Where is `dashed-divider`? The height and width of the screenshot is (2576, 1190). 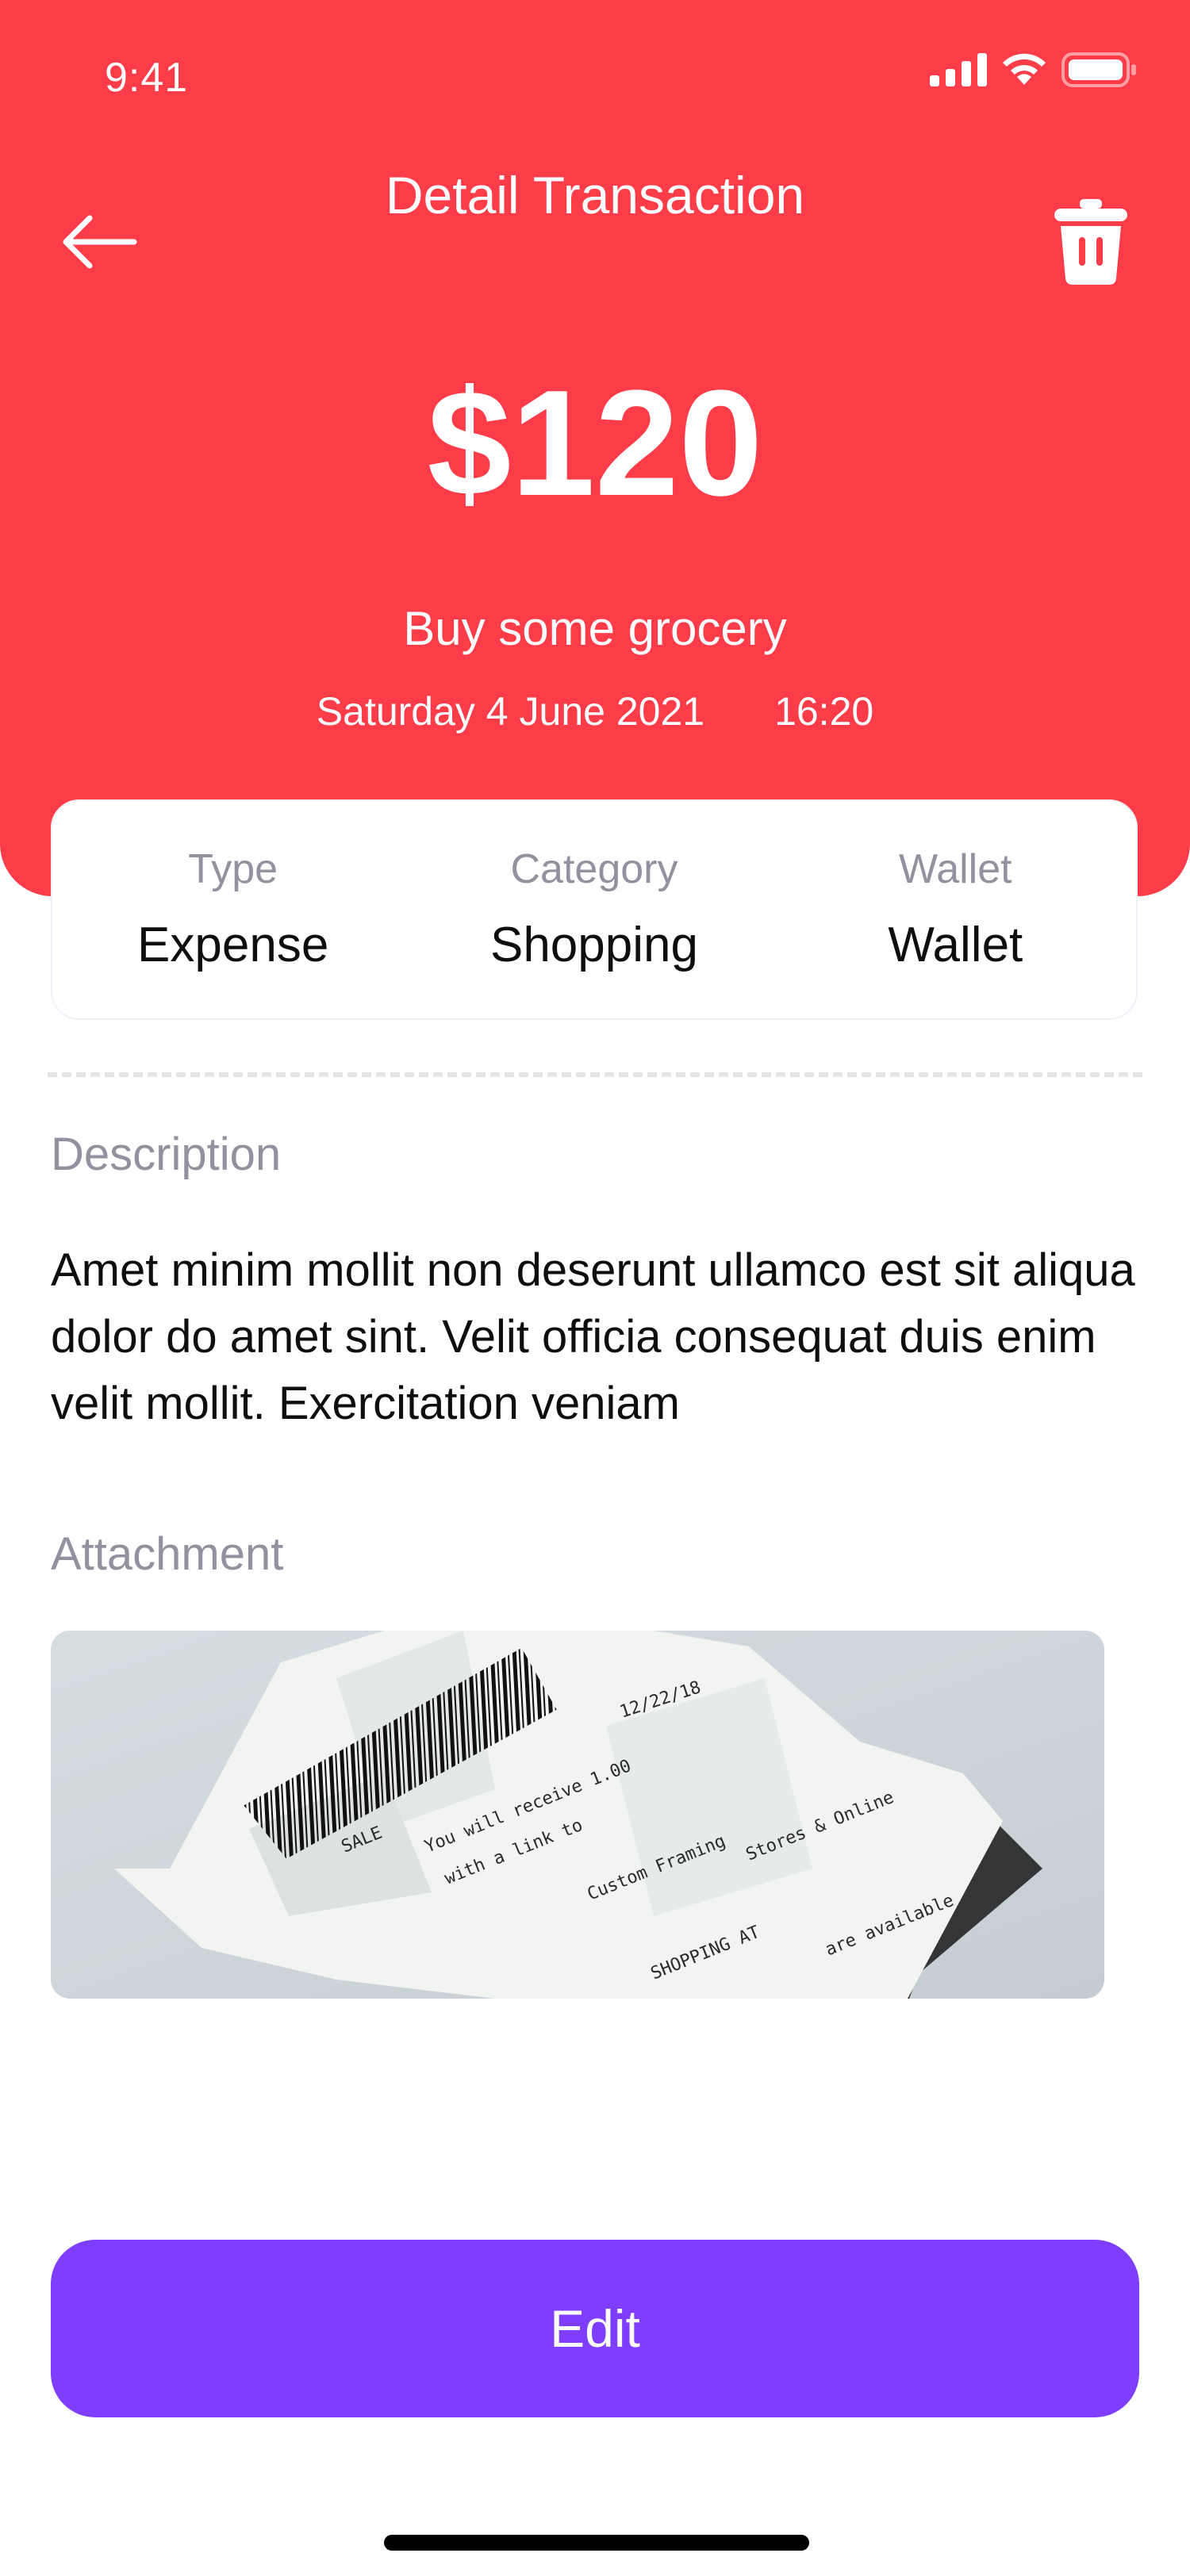
dashed-divider is located at coordinates (595, 1074).